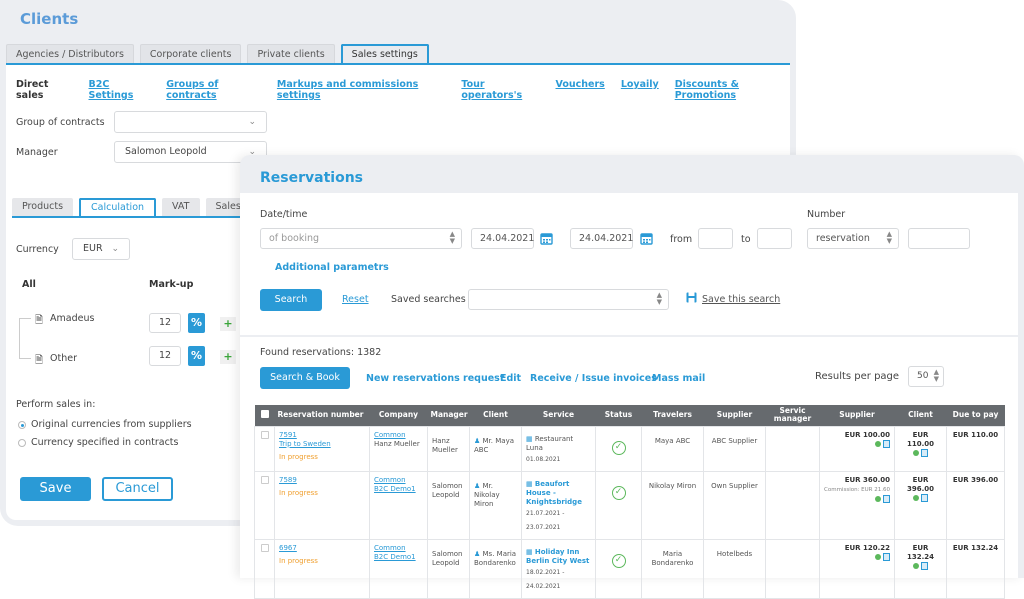 This screenshot has height=599, width=1024. Describe the element at coordinates (298, 560) in the screenshot. I see `status-in-progress: In progress` at that location.